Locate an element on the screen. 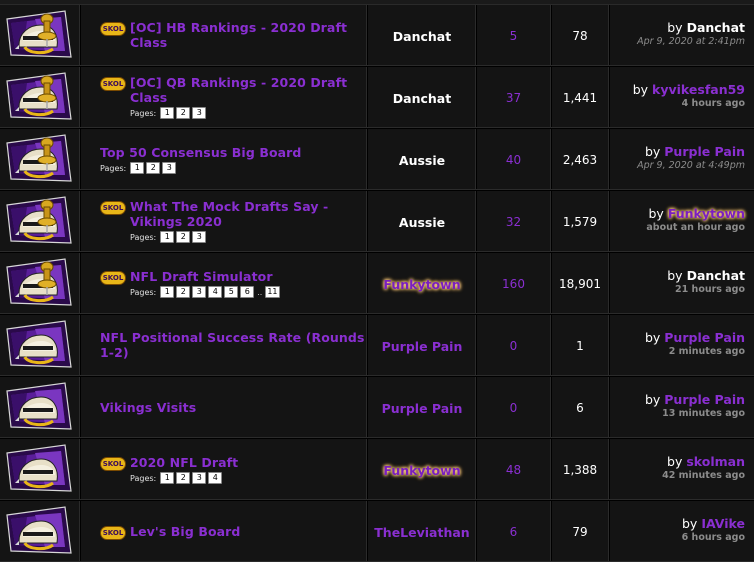 This screenshot has width=754, height=562. thread-title-link: Top 50 Consensus Big Board is located at coordinates (200, 152).